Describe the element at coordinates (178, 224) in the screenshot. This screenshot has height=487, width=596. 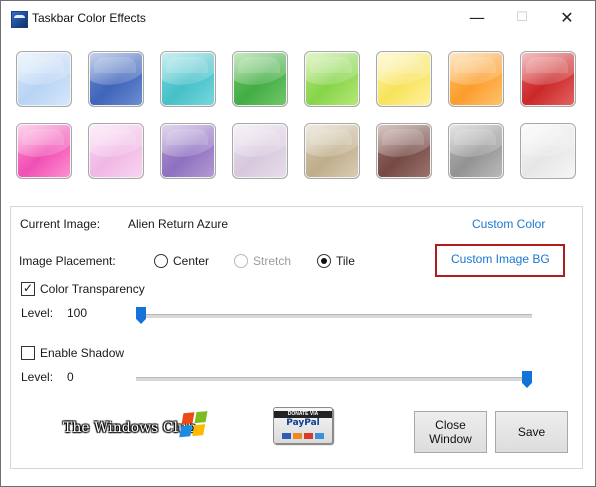
I see `current-image-value: Alien Return Azure` at that location.